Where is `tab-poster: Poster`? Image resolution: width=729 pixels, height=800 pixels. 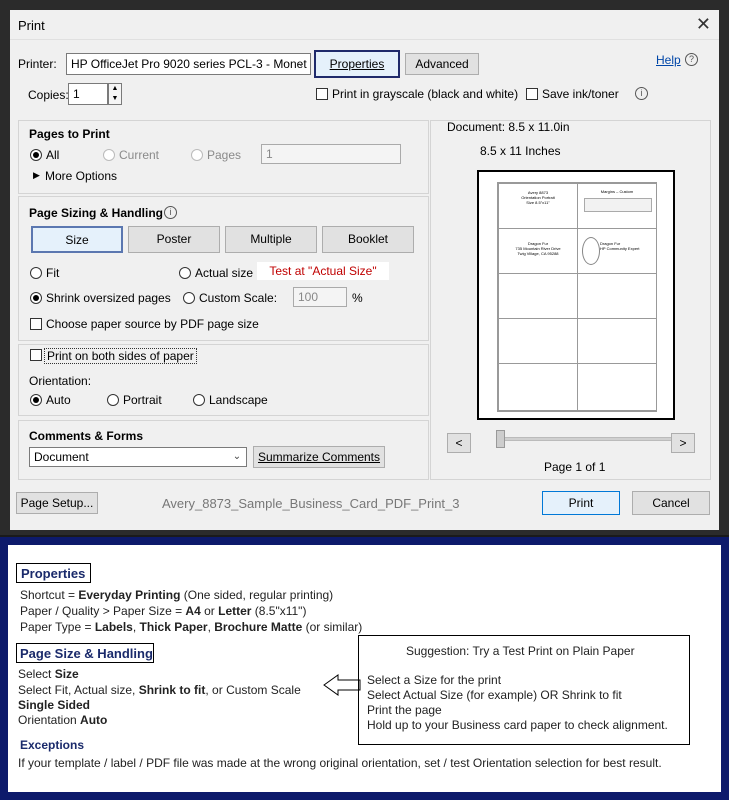 tab-poster: Poster is located at coordinates (174, 239).